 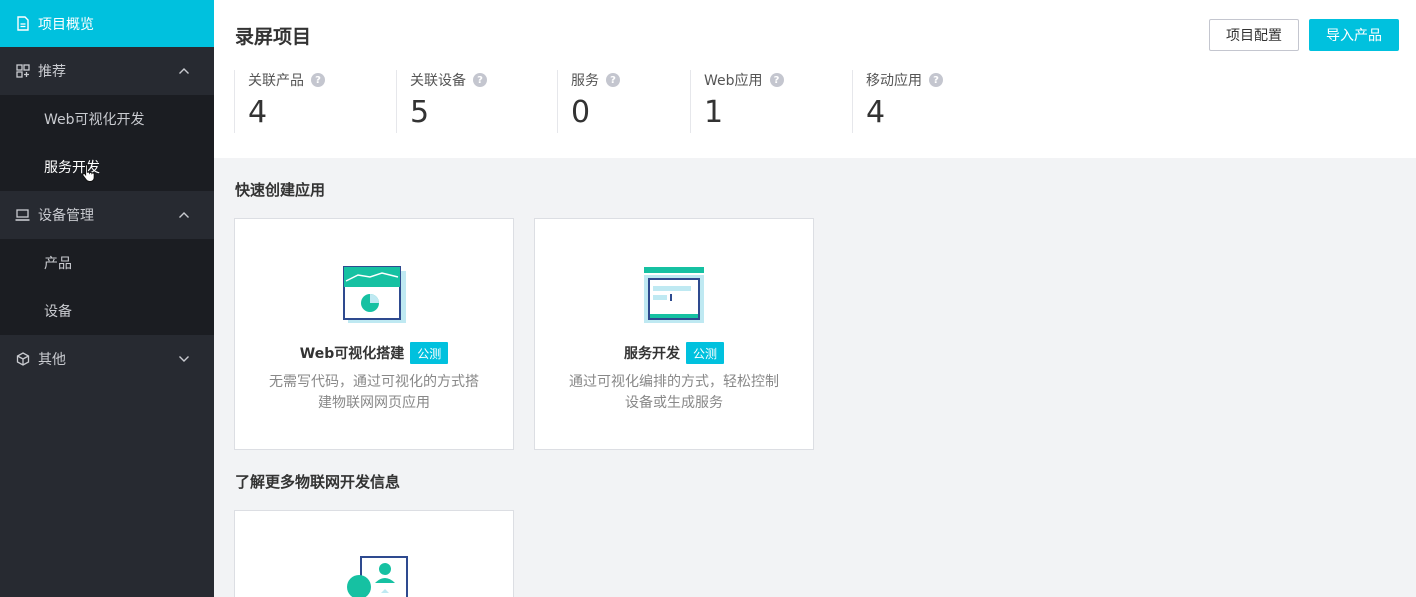 I want to click on stats-row: 关联产品? 4 关联设备? 5 服务? 0 Web应用? 1 移动应用? 4, so click(x=624, y=101).